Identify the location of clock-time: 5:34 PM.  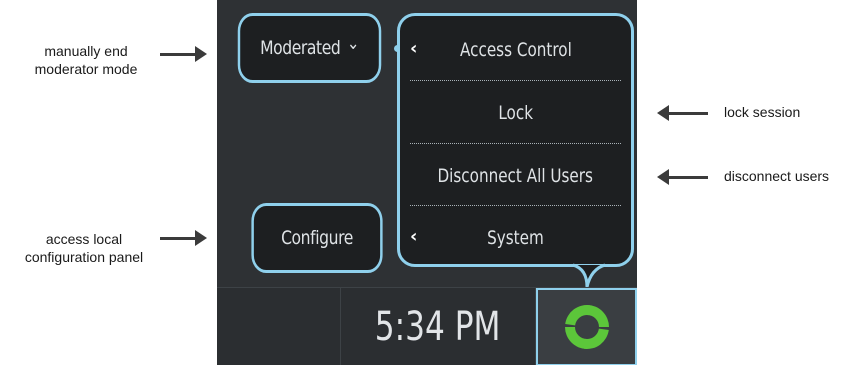
(437, 327).